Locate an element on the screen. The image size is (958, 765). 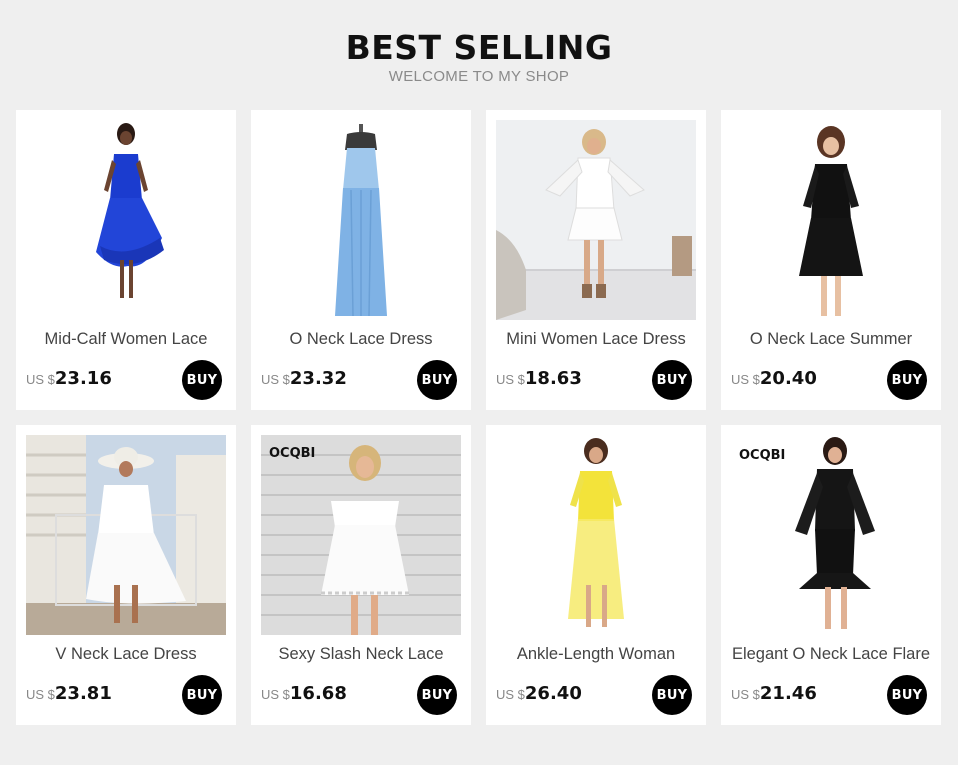
product-name: V Neck Lace Dress is located at coordinates (126, 654).